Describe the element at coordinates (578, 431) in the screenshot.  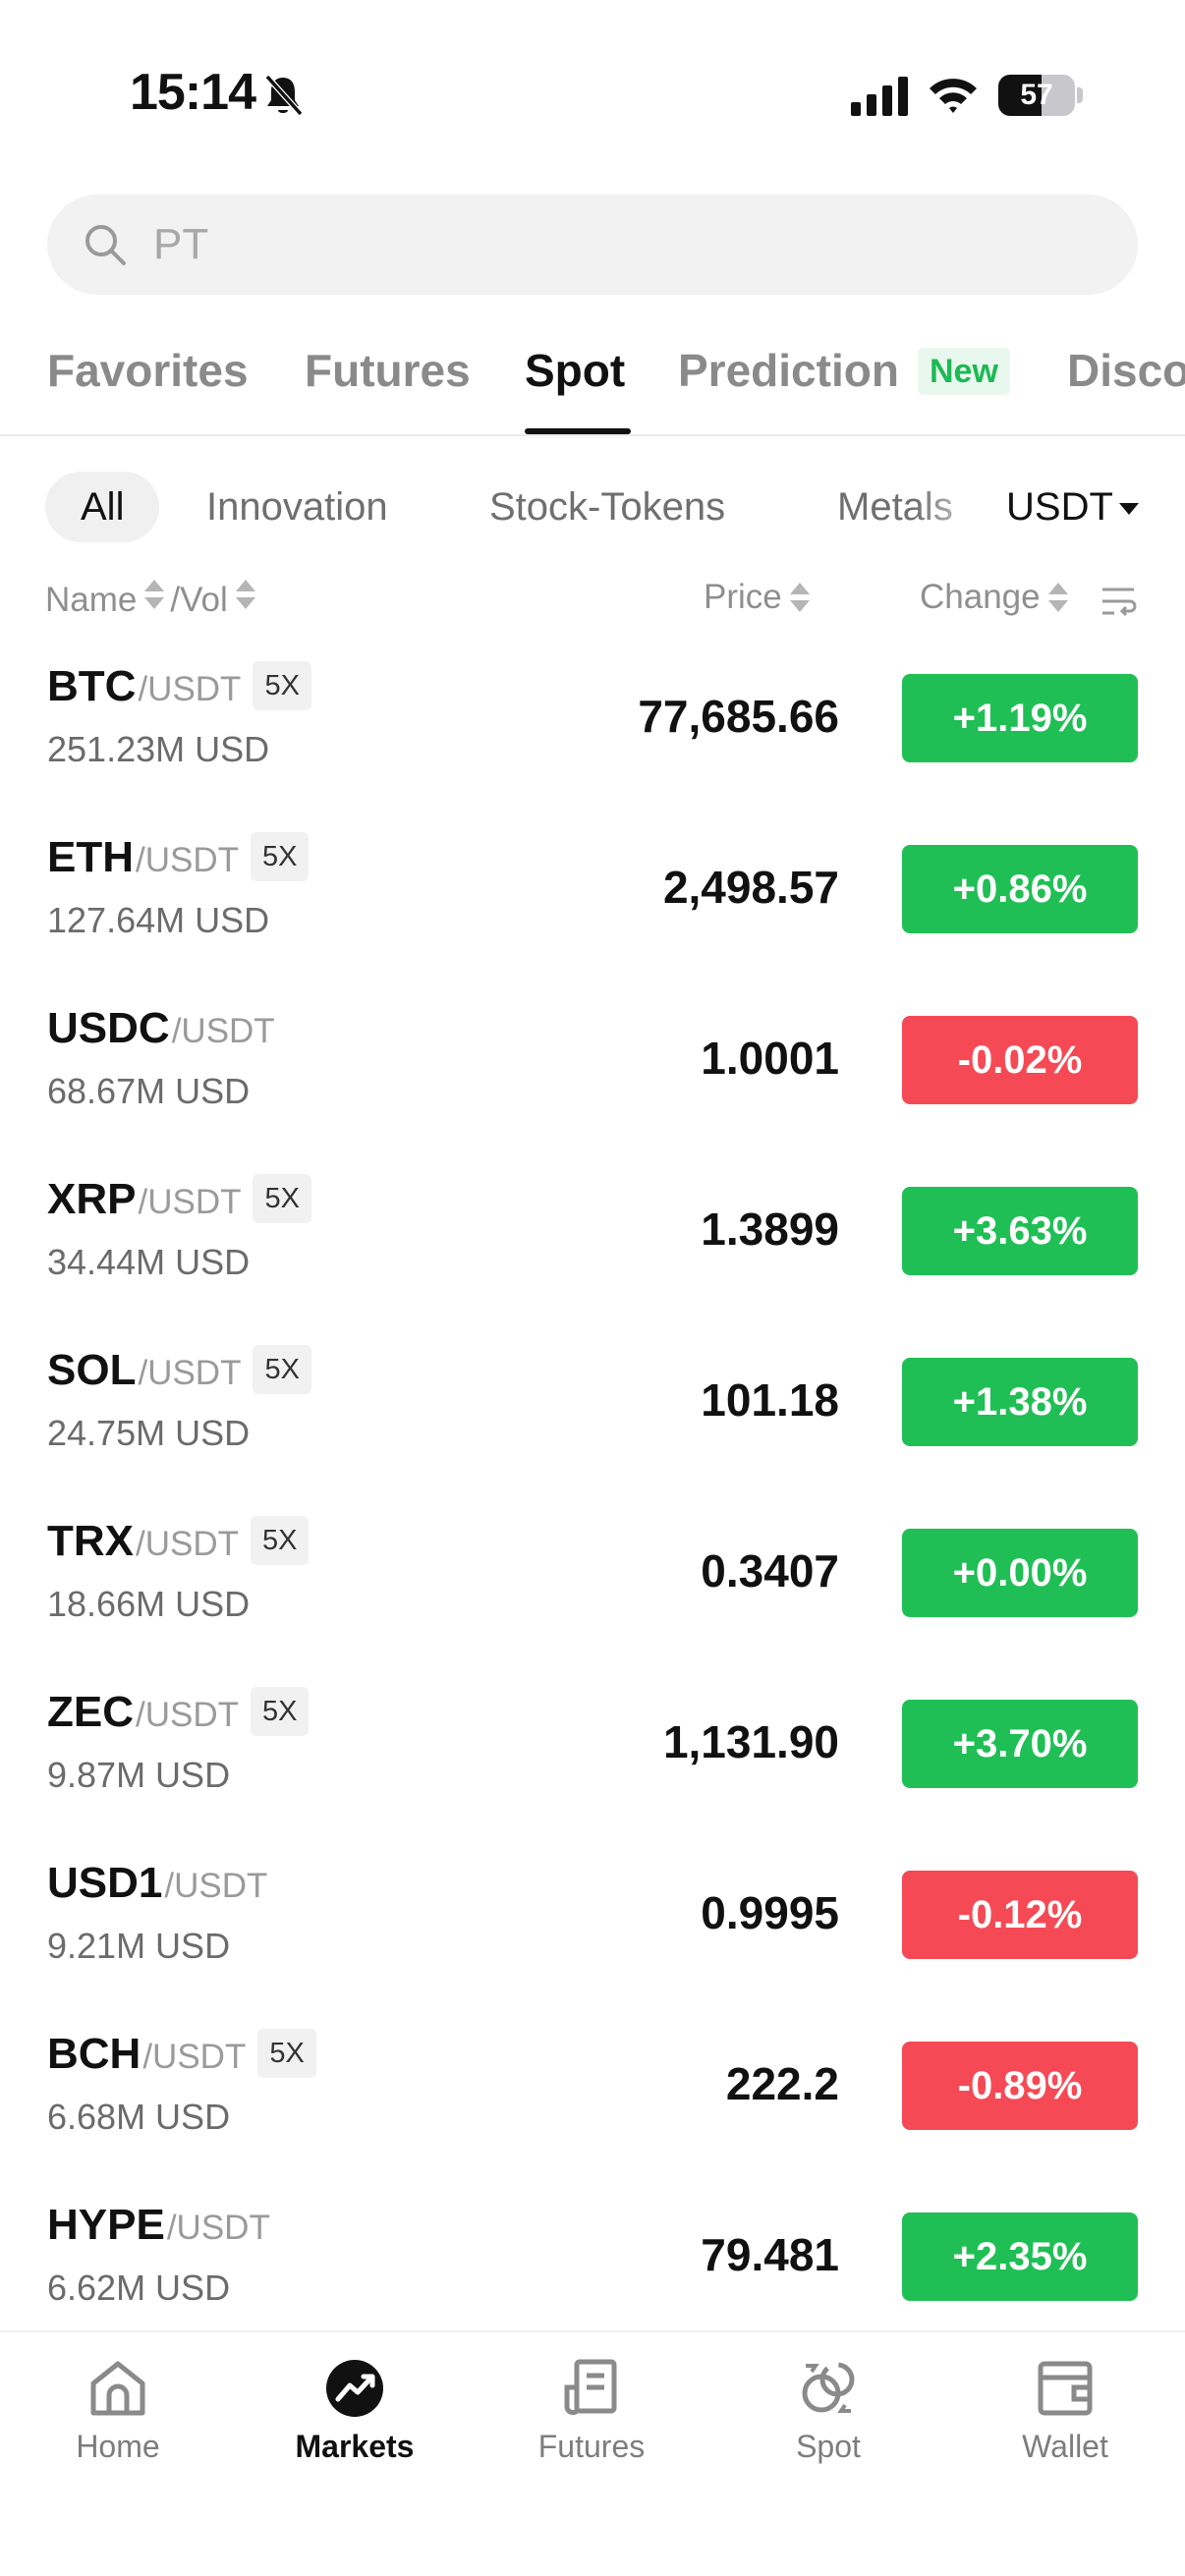
I see `active-tab-indicator` at that location.